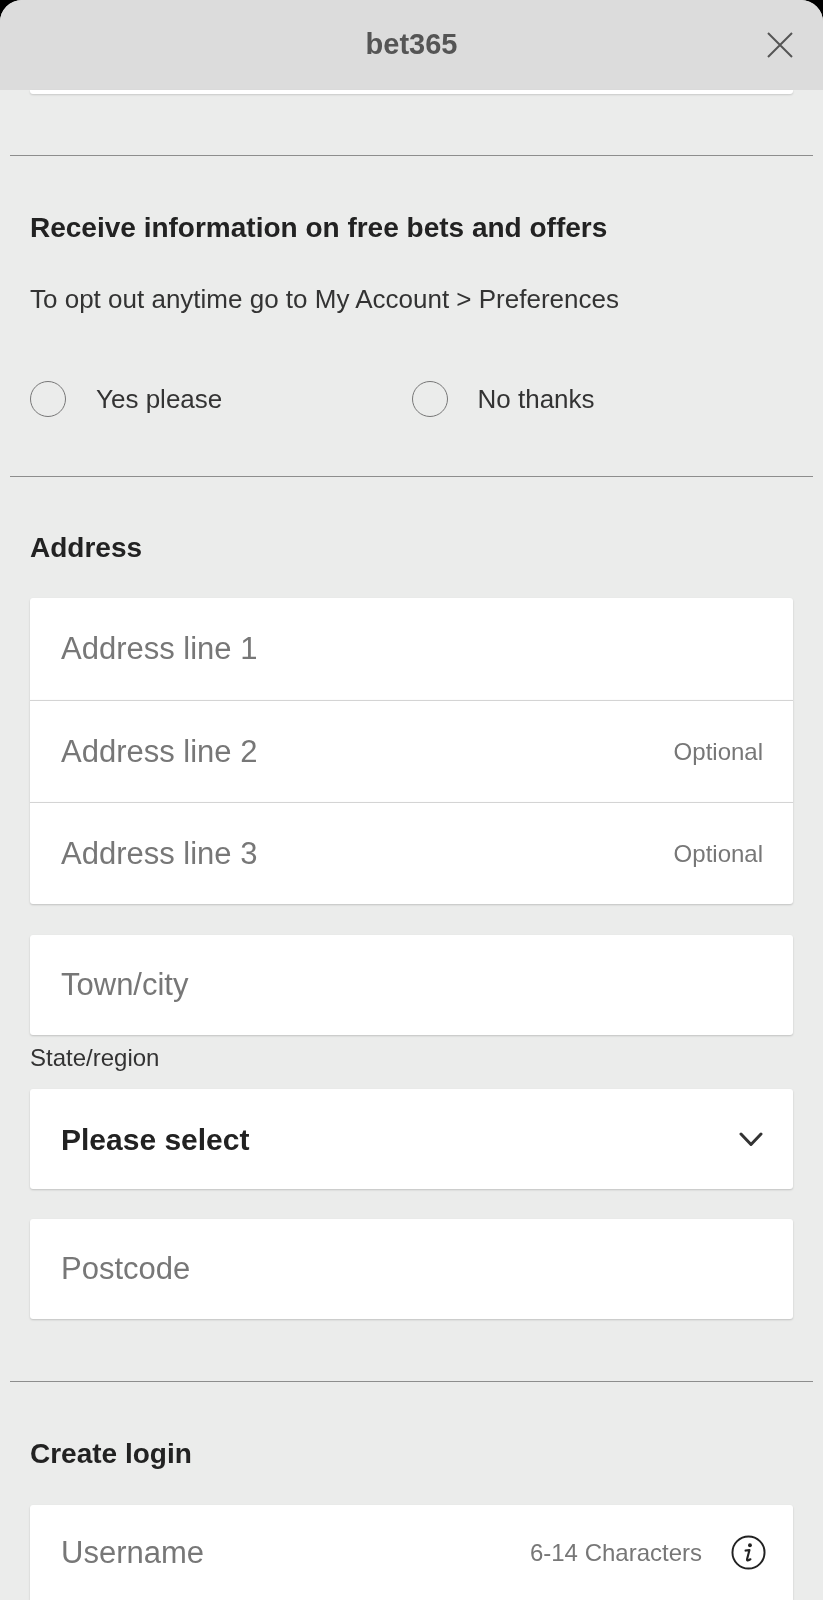 The image size is (823, 1600). I want to click on input-field: Address line 3 Optional, so click(411, 853).